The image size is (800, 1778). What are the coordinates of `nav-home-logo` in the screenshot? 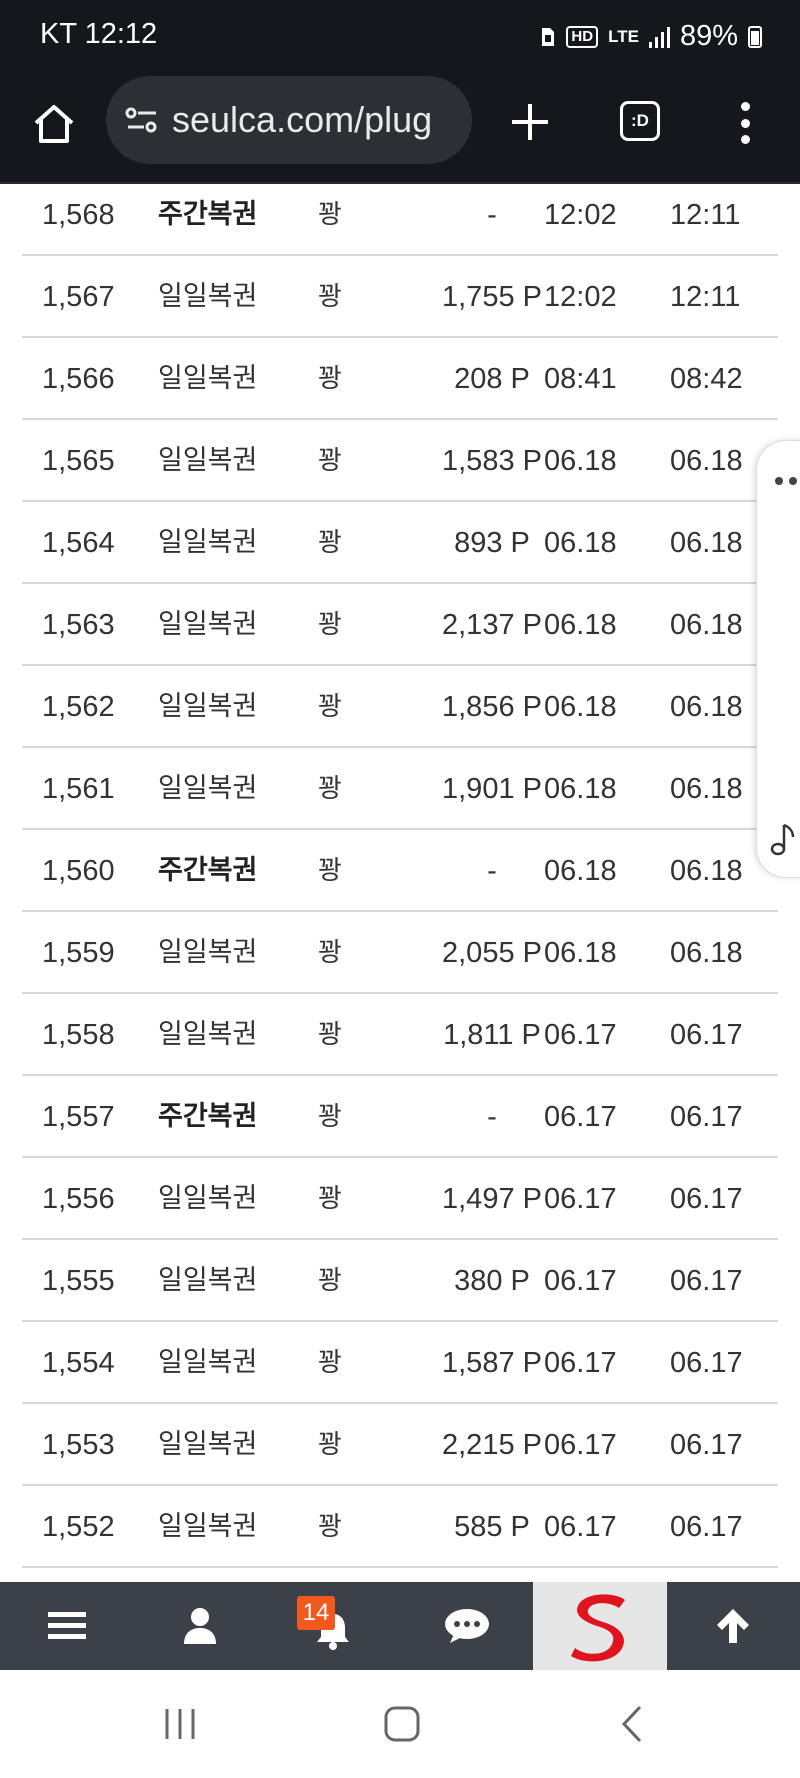 It's located at (600, 1626).